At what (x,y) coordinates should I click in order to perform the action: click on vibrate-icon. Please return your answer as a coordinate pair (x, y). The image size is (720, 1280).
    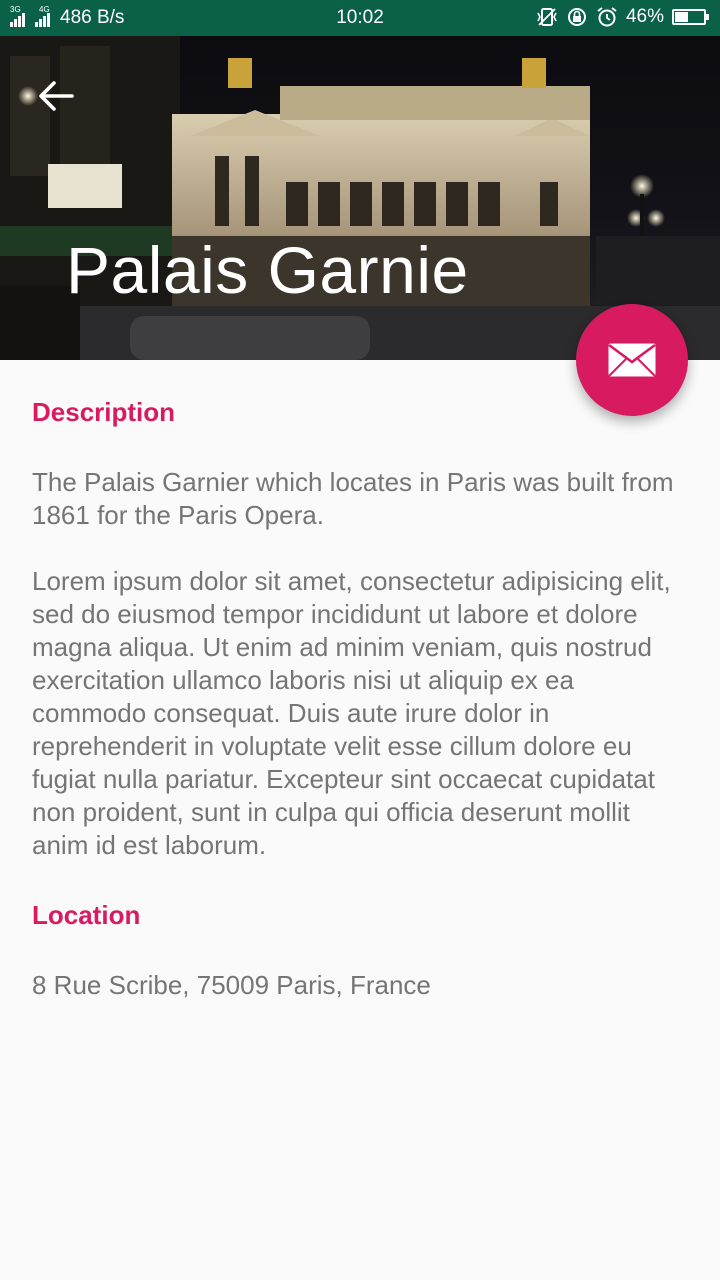
    Looking at the image, I should click on (547, 17).